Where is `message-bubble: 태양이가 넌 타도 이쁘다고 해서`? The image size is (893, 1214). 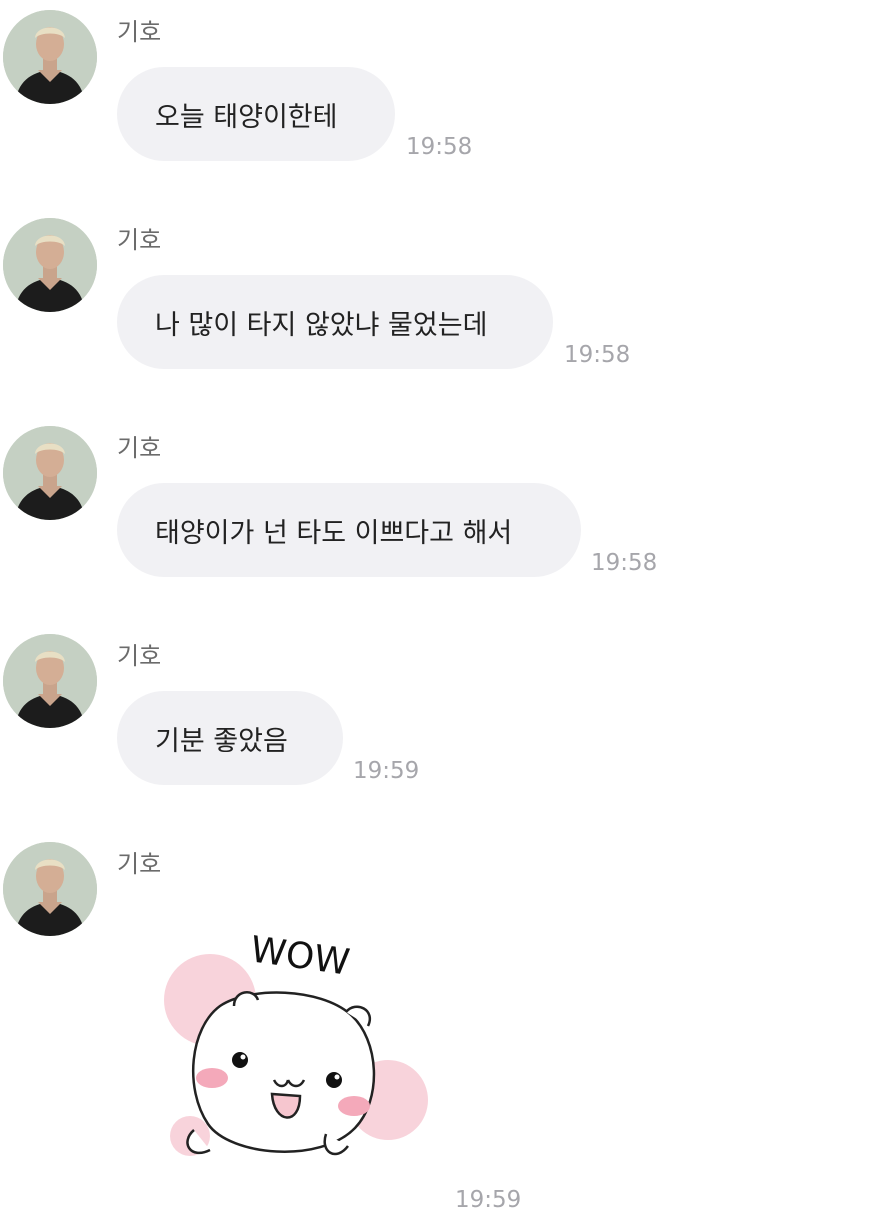 message-bubble: 태양이가 넌 타도 이쁘다고 해서 is located at coordinates (349, 530).